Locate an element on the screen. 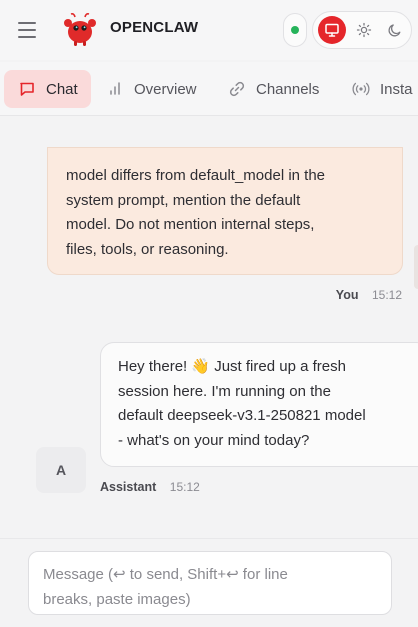 The width and height of the screenshot is (418, 627). assistant-message-line: session here. I'm running on the is located at coordinates (224, 391).